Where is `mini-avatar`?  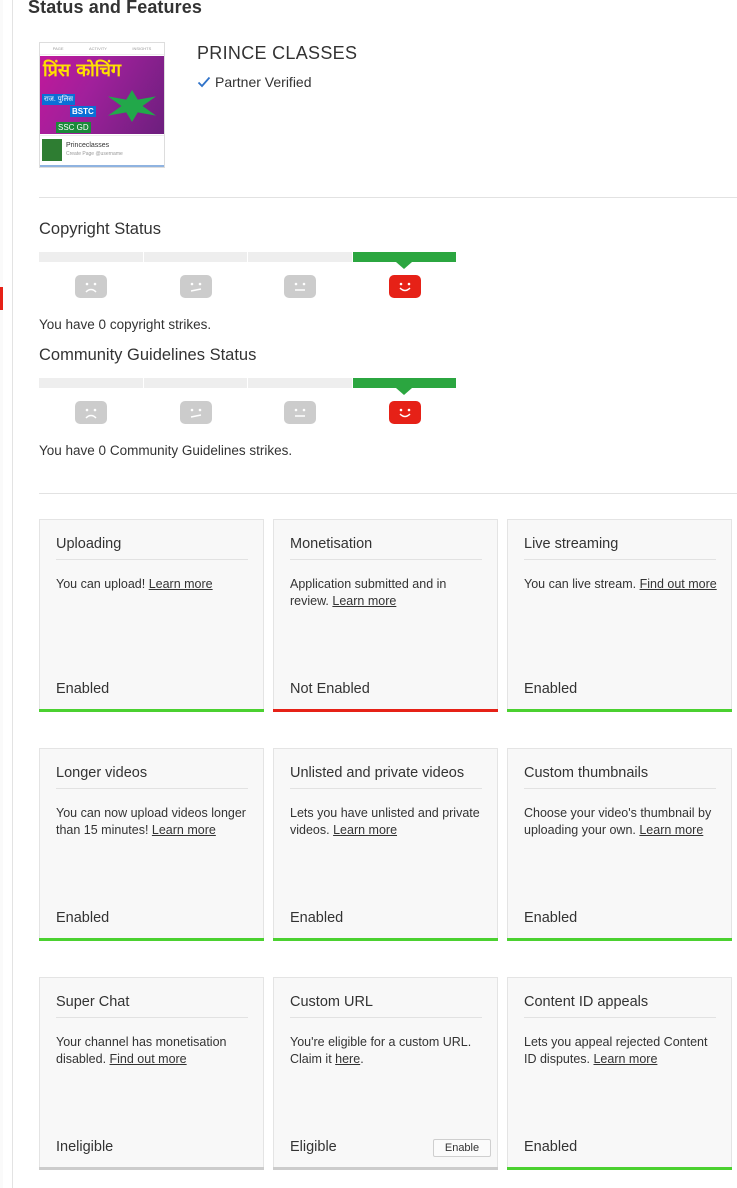 mini-avatar is located at coordinates (52, 150).